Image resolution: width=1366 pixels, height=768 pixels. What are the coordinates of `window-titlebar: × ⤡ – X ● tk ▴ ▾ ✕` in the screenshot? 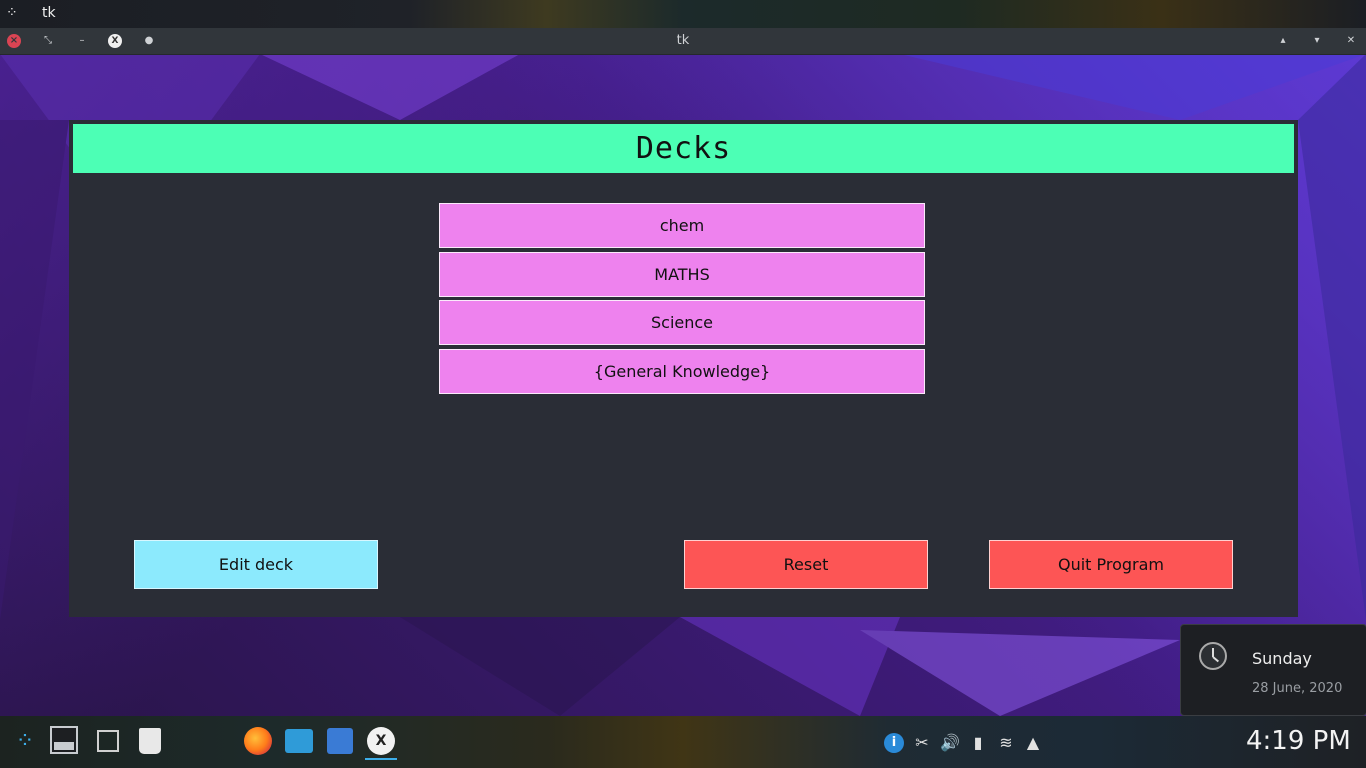 It's located at (683, 41).